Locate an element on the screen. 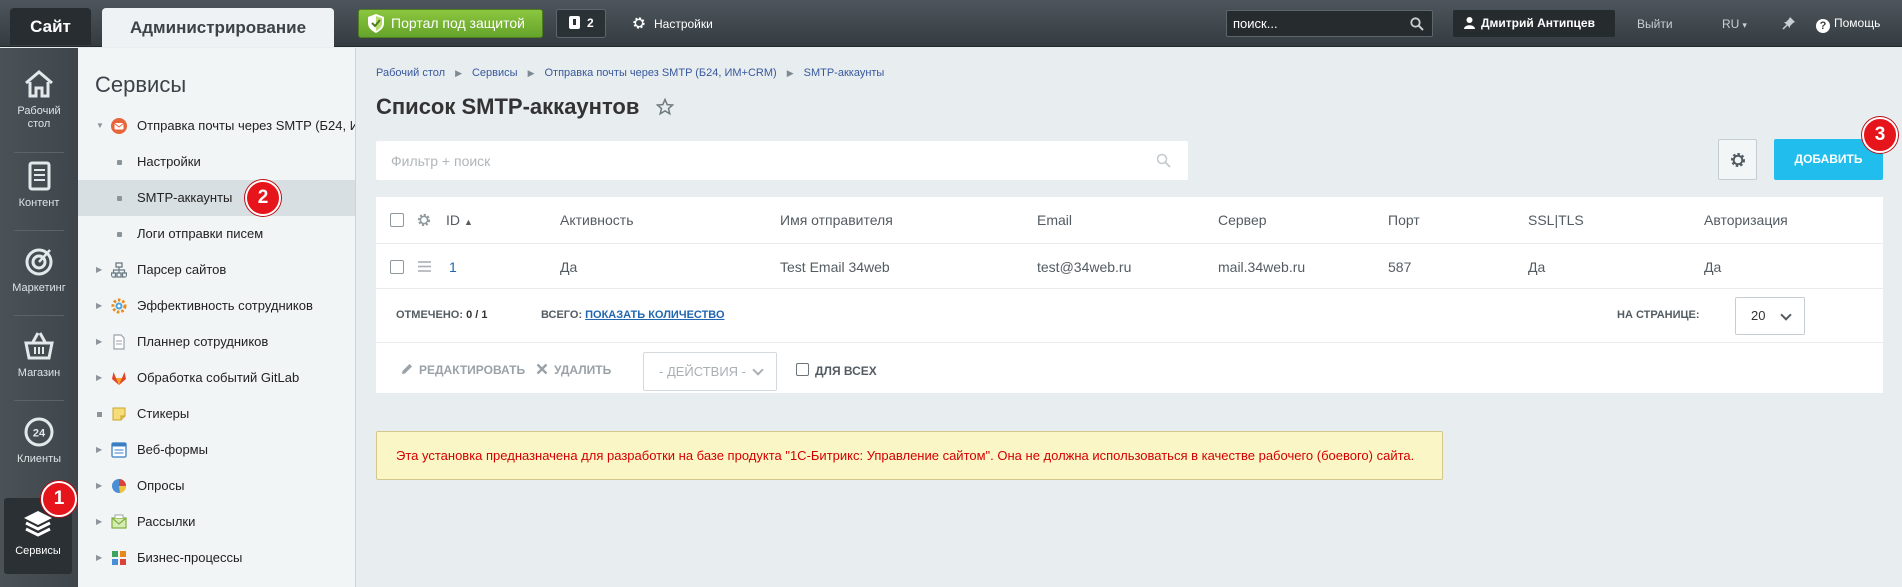 Image resolution: width=1902 pixels, height=587 pixels. delete-button: УДАЛИТЬ is located at coordinates (573, 370).